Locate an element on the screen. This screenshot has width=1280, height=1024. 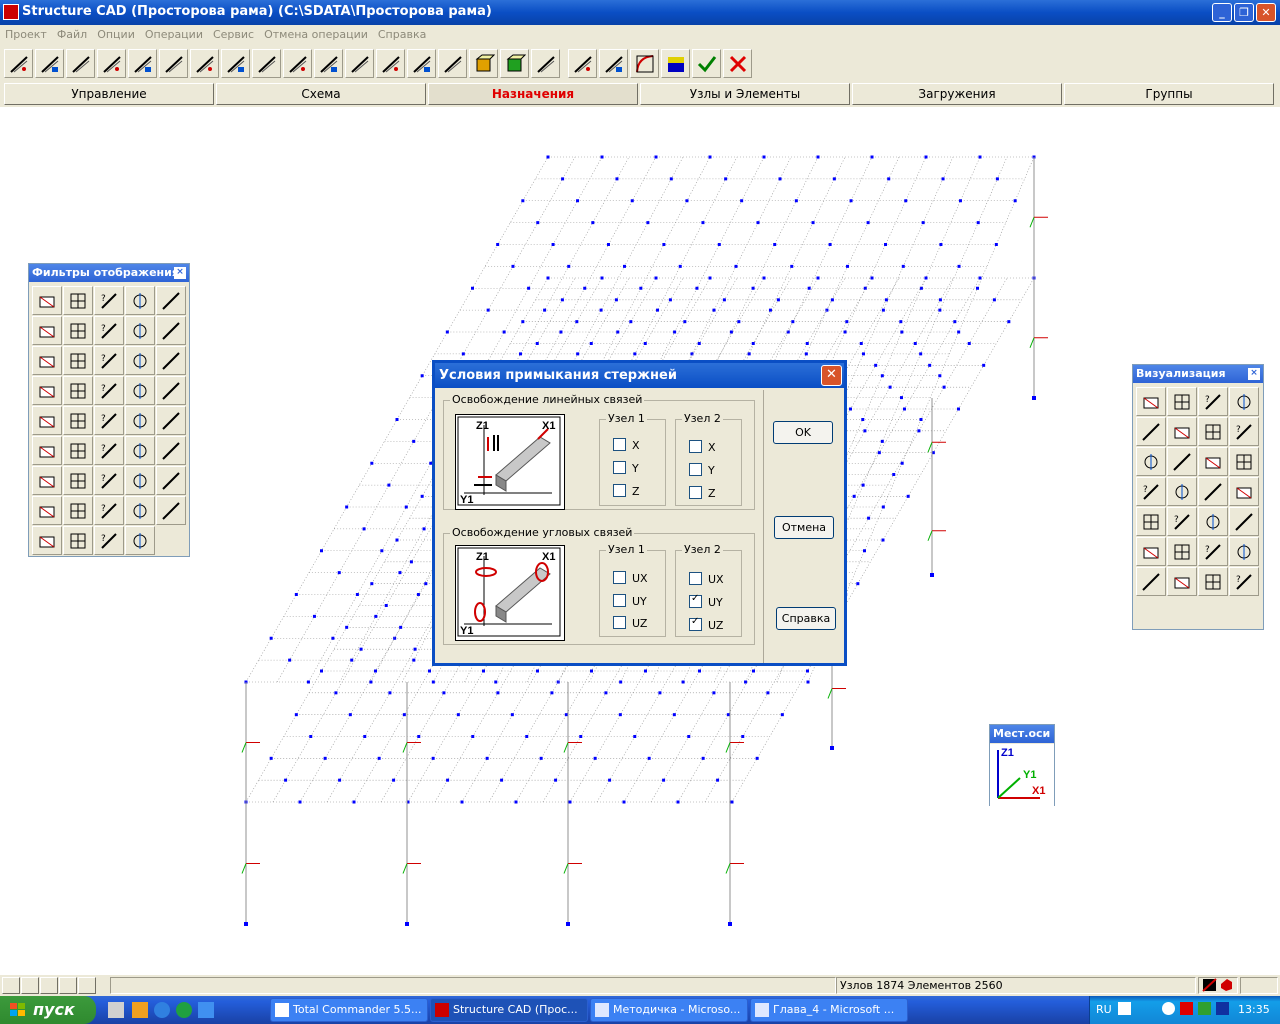
assign-rod-sections-icon is located at coordinates (204, 63).